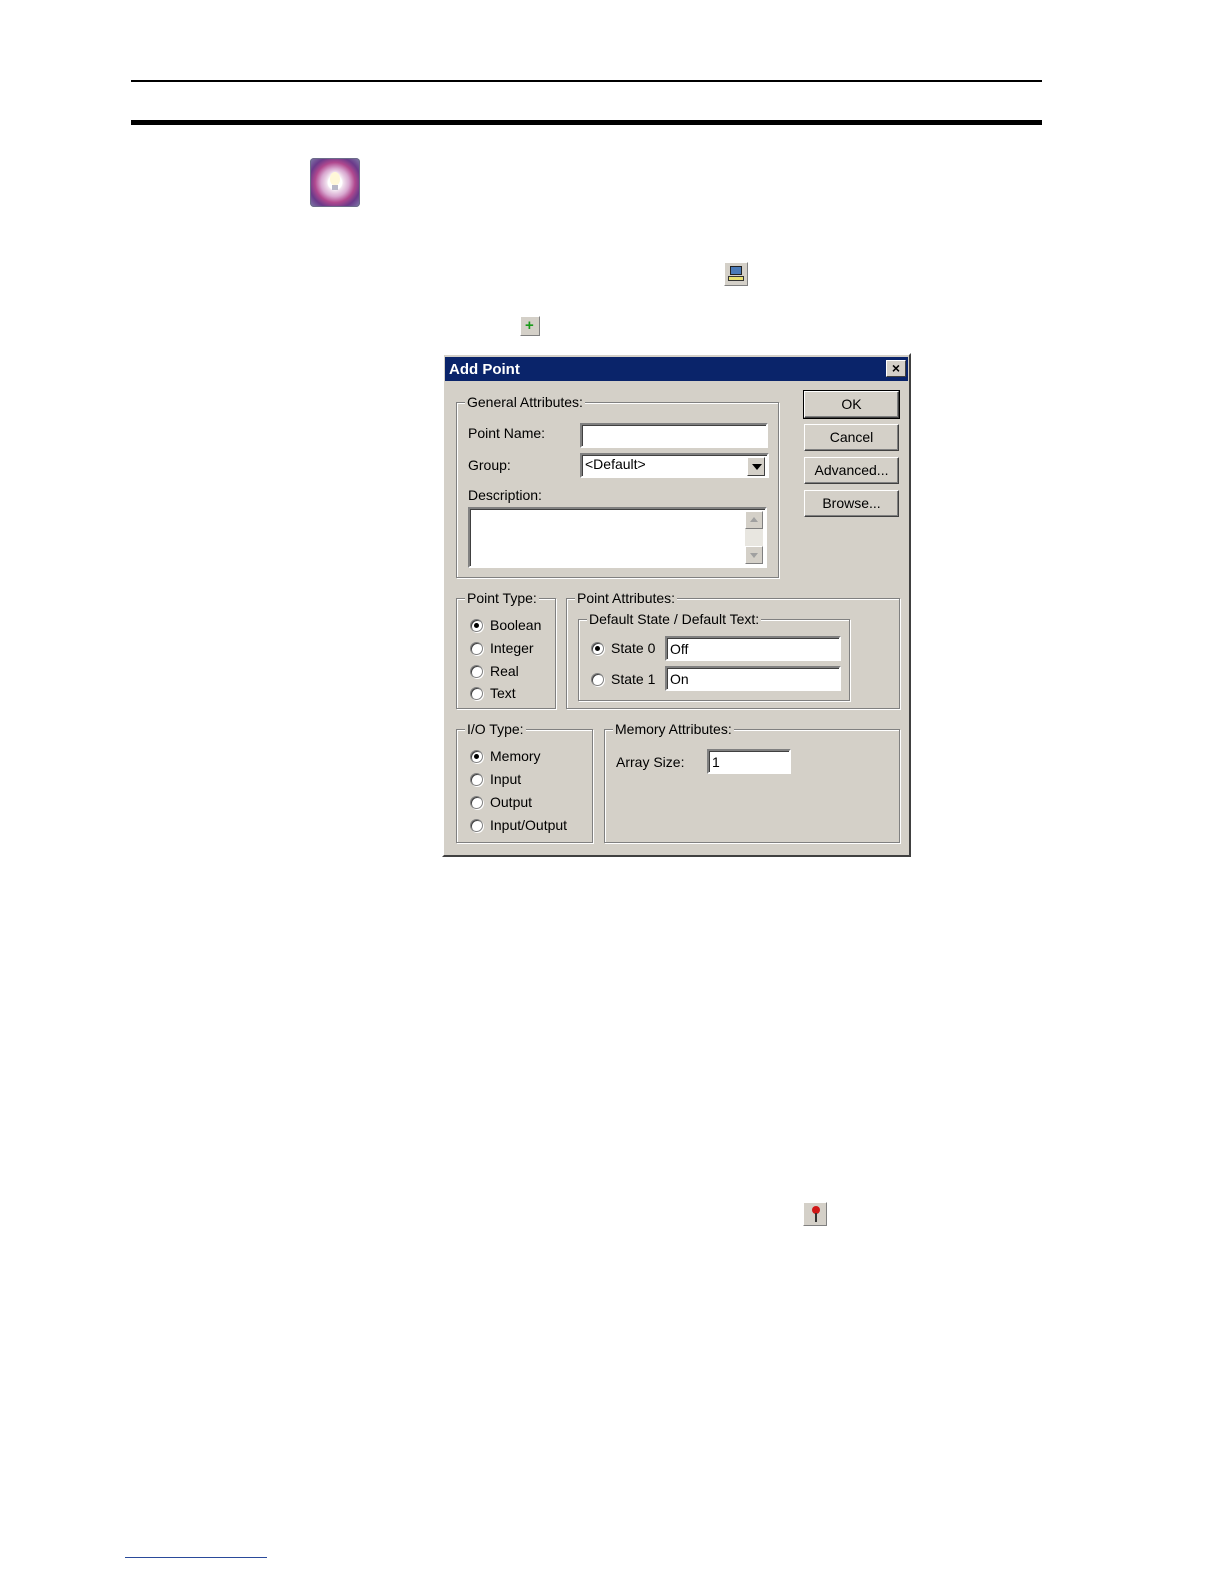 The width and height of the screenshot is (1224, 1584). Describe the element at coordinates (615, 464) in the screenshot. I see `group-selected-value: <Default>` at that location.